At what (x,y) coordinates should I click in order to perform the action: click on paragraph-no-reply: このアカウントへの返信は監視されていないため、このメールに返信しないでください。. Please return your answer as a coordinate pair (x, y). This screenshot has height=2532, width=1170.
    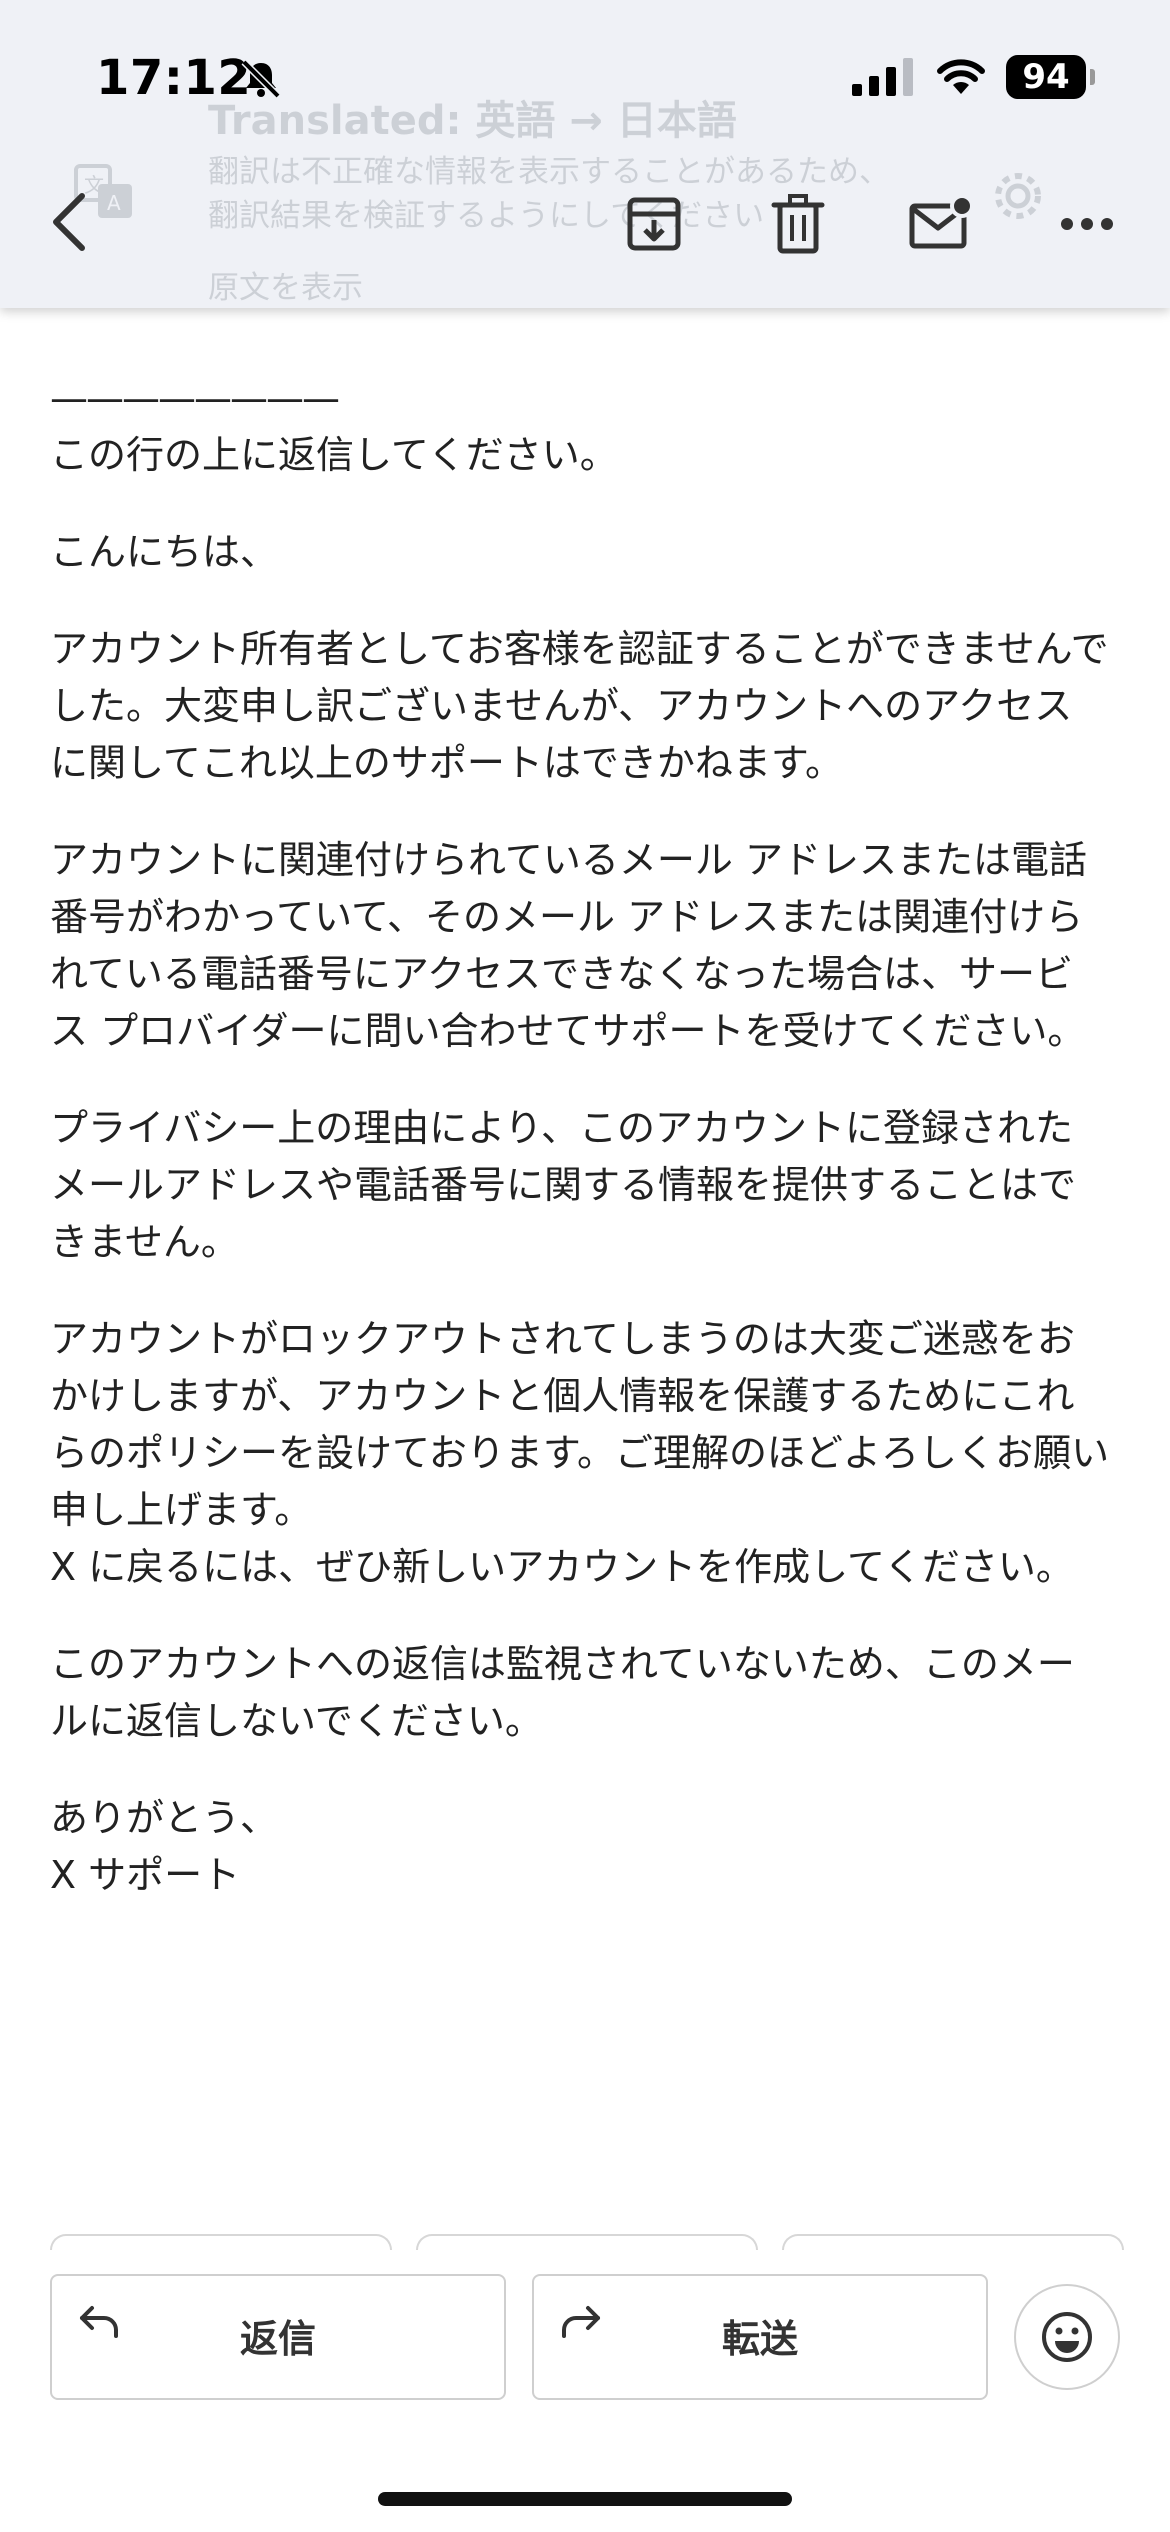
    Looking at the image, I should click on (562, 1692).